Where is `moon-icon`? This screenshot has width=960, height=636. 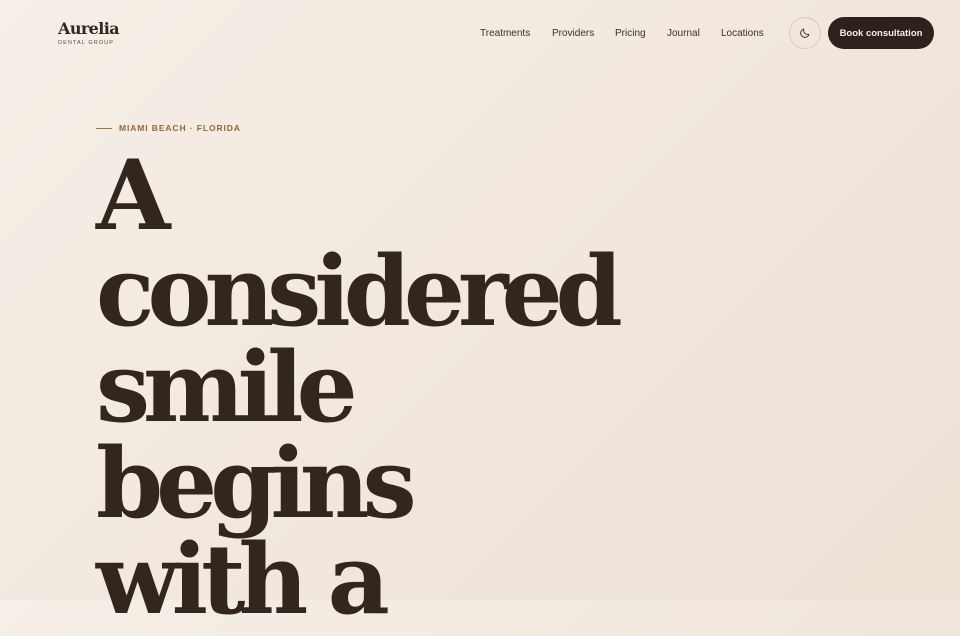 moon-icon is located at coordinates (805, 33).